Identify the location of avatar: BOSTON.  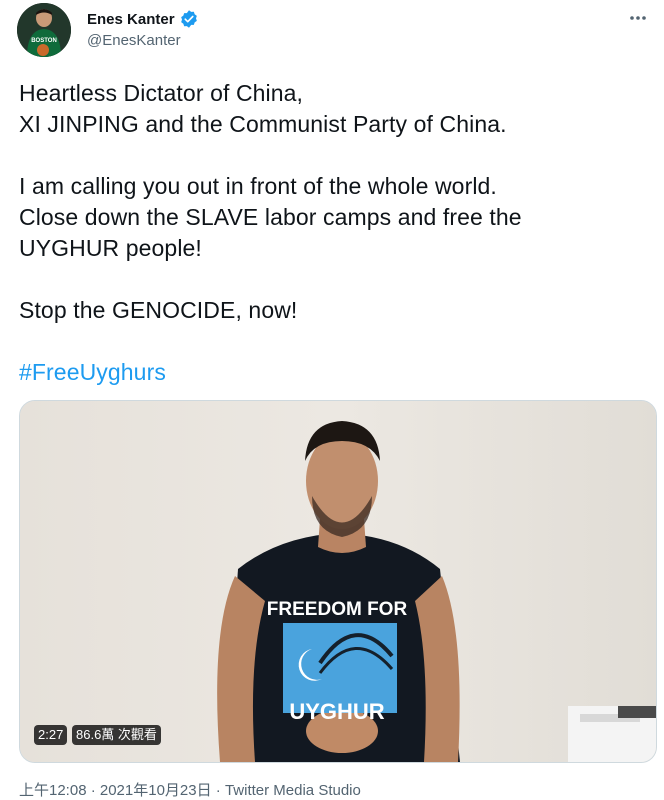
(44, 30).